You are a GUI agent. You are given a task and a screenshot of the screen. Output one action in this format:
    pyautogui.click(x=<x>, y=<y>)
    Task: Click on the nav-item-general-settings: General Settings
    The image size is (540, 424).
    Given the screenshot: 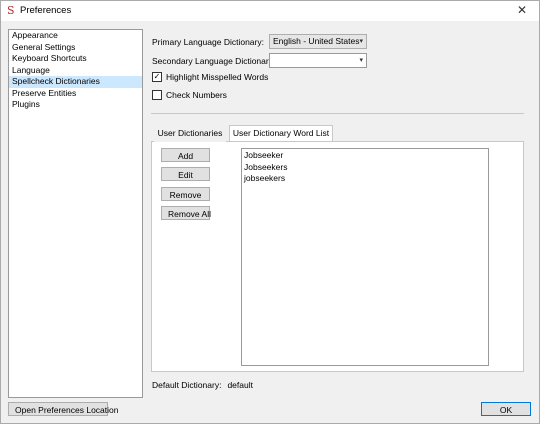 What is the action you would take?
    pyautogui.click(x=75, y=48)
    